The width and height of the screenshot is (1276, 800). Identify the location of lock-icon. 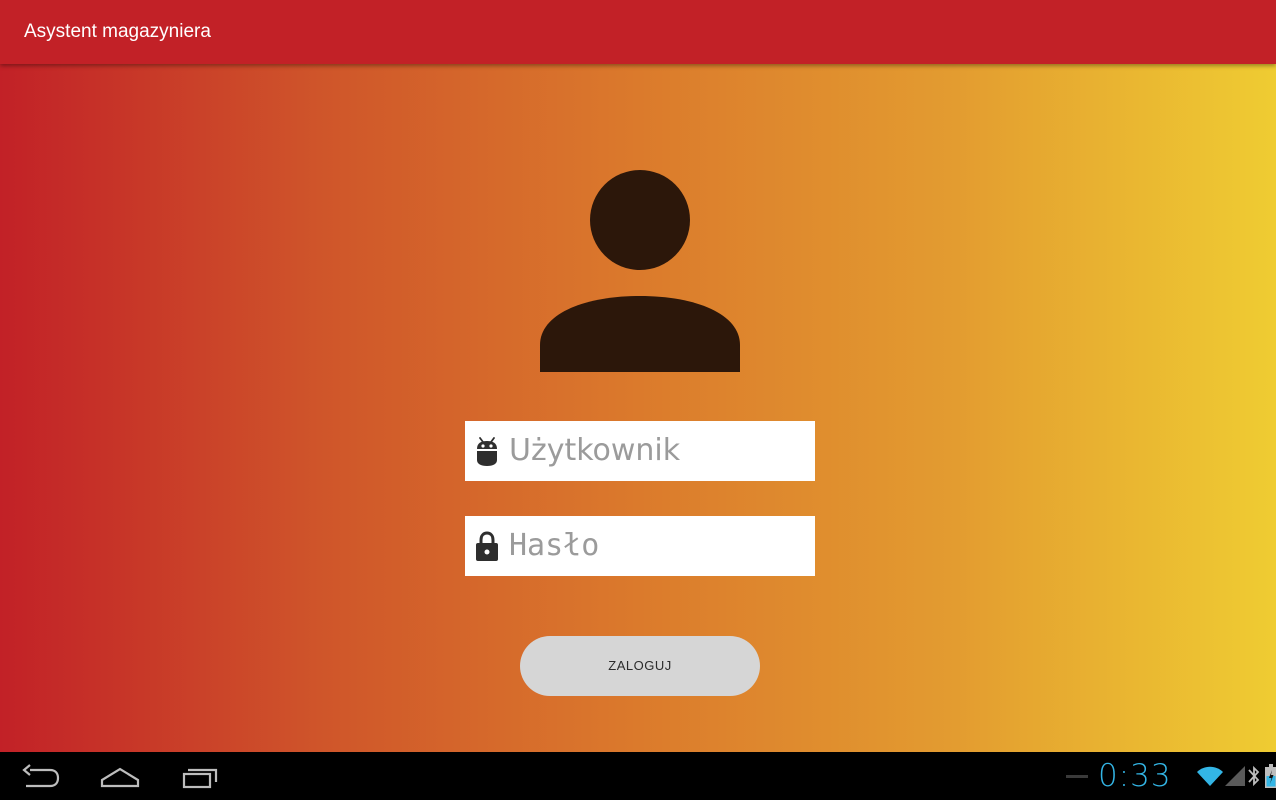
(487, 546).